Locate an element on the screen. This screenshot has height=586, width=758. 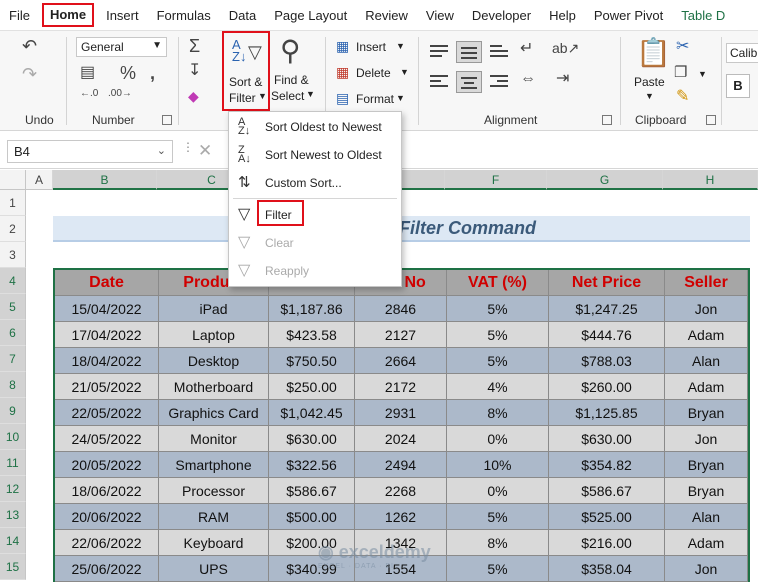
align-bottom-icon is located at coordinates (499, 51).